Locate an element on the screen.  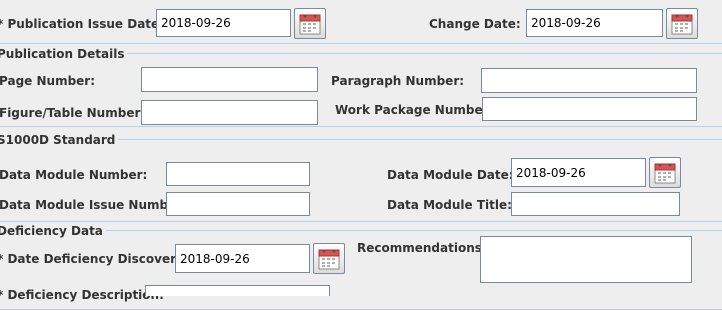
data-module-number-label: Data Module Number: is located at coordinates (74, 175).